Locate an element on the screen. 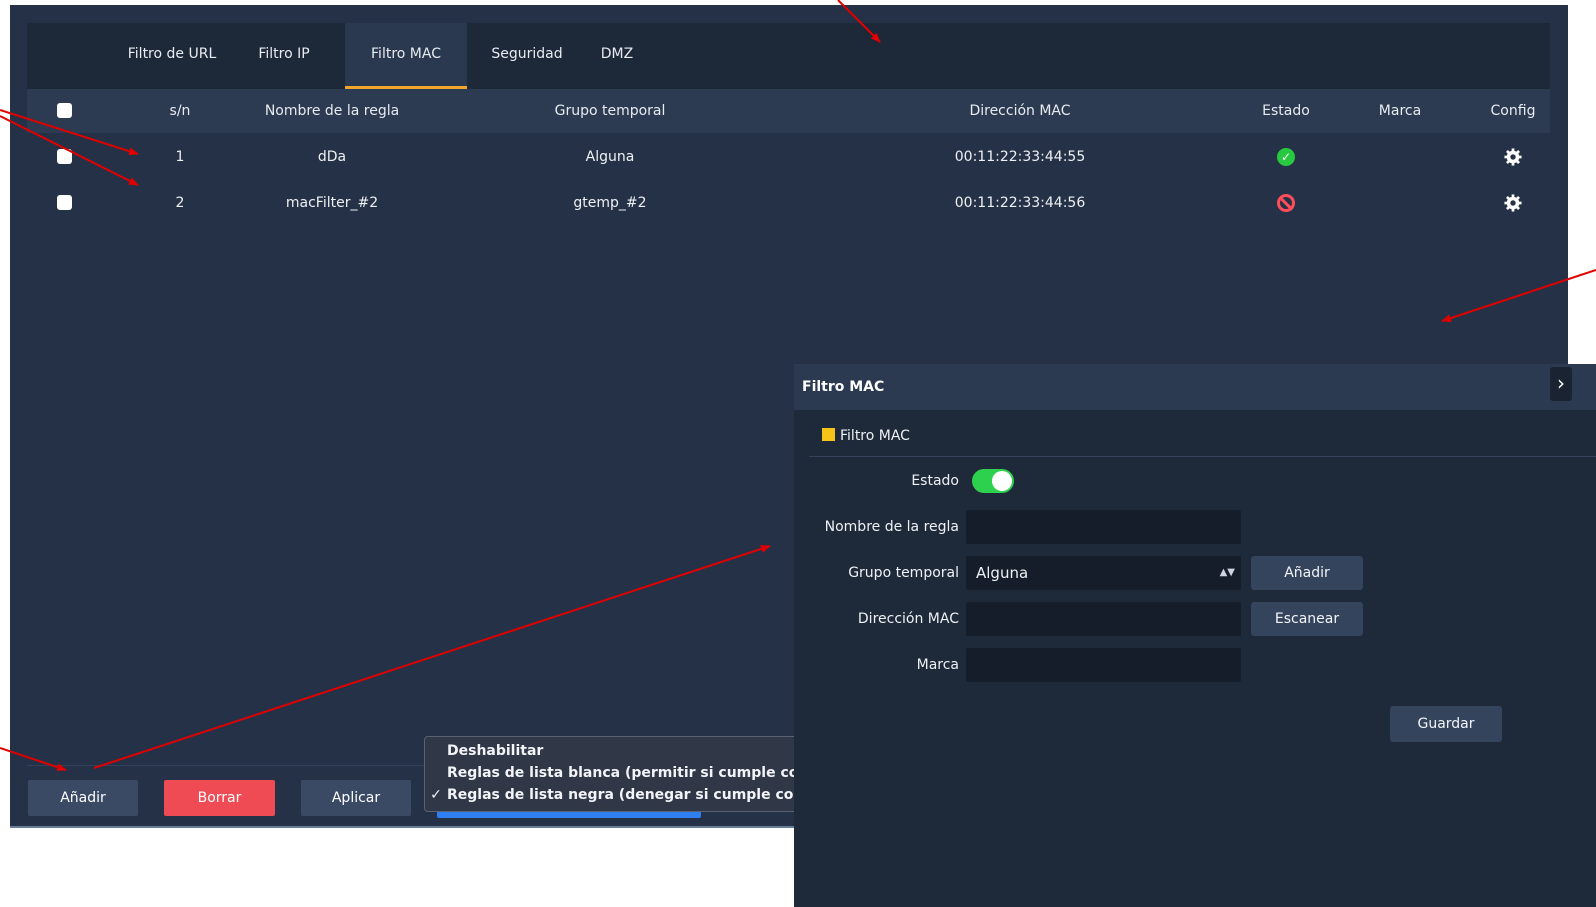 The height and width of the screenshot is (907, 1596). menu-item-disable: Deshabilitar is located at coordinates (484, 751).